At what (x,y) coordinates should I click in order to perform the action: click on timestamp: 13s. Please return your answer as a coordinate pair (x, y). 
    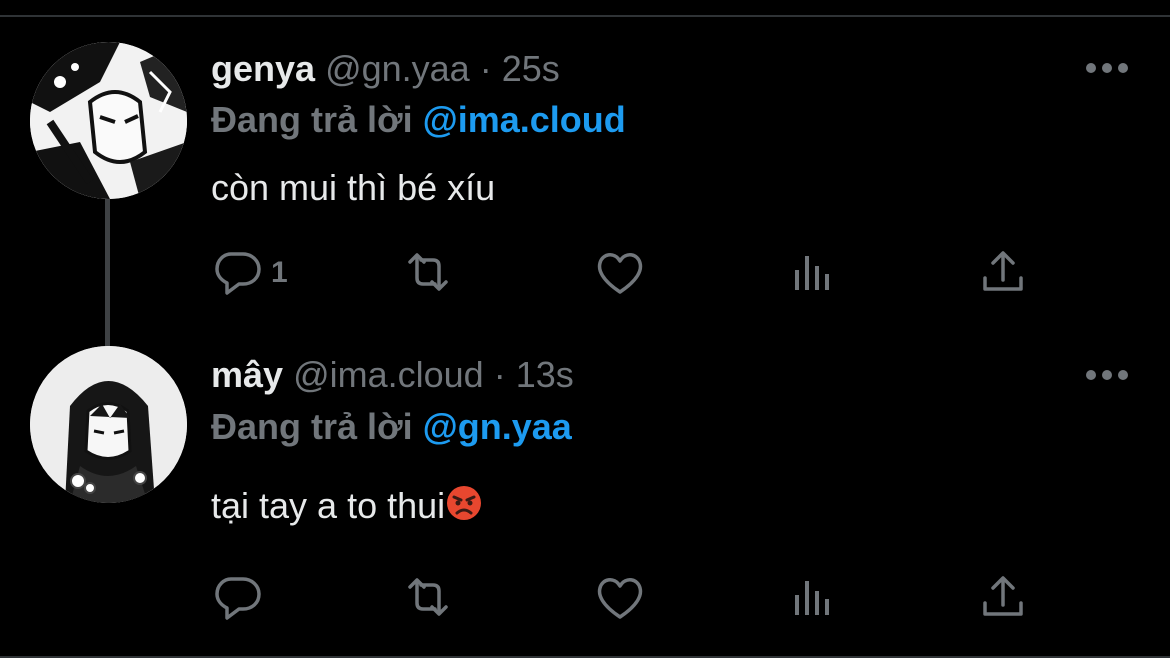
    Looking at the image, I should click on (545, 374).